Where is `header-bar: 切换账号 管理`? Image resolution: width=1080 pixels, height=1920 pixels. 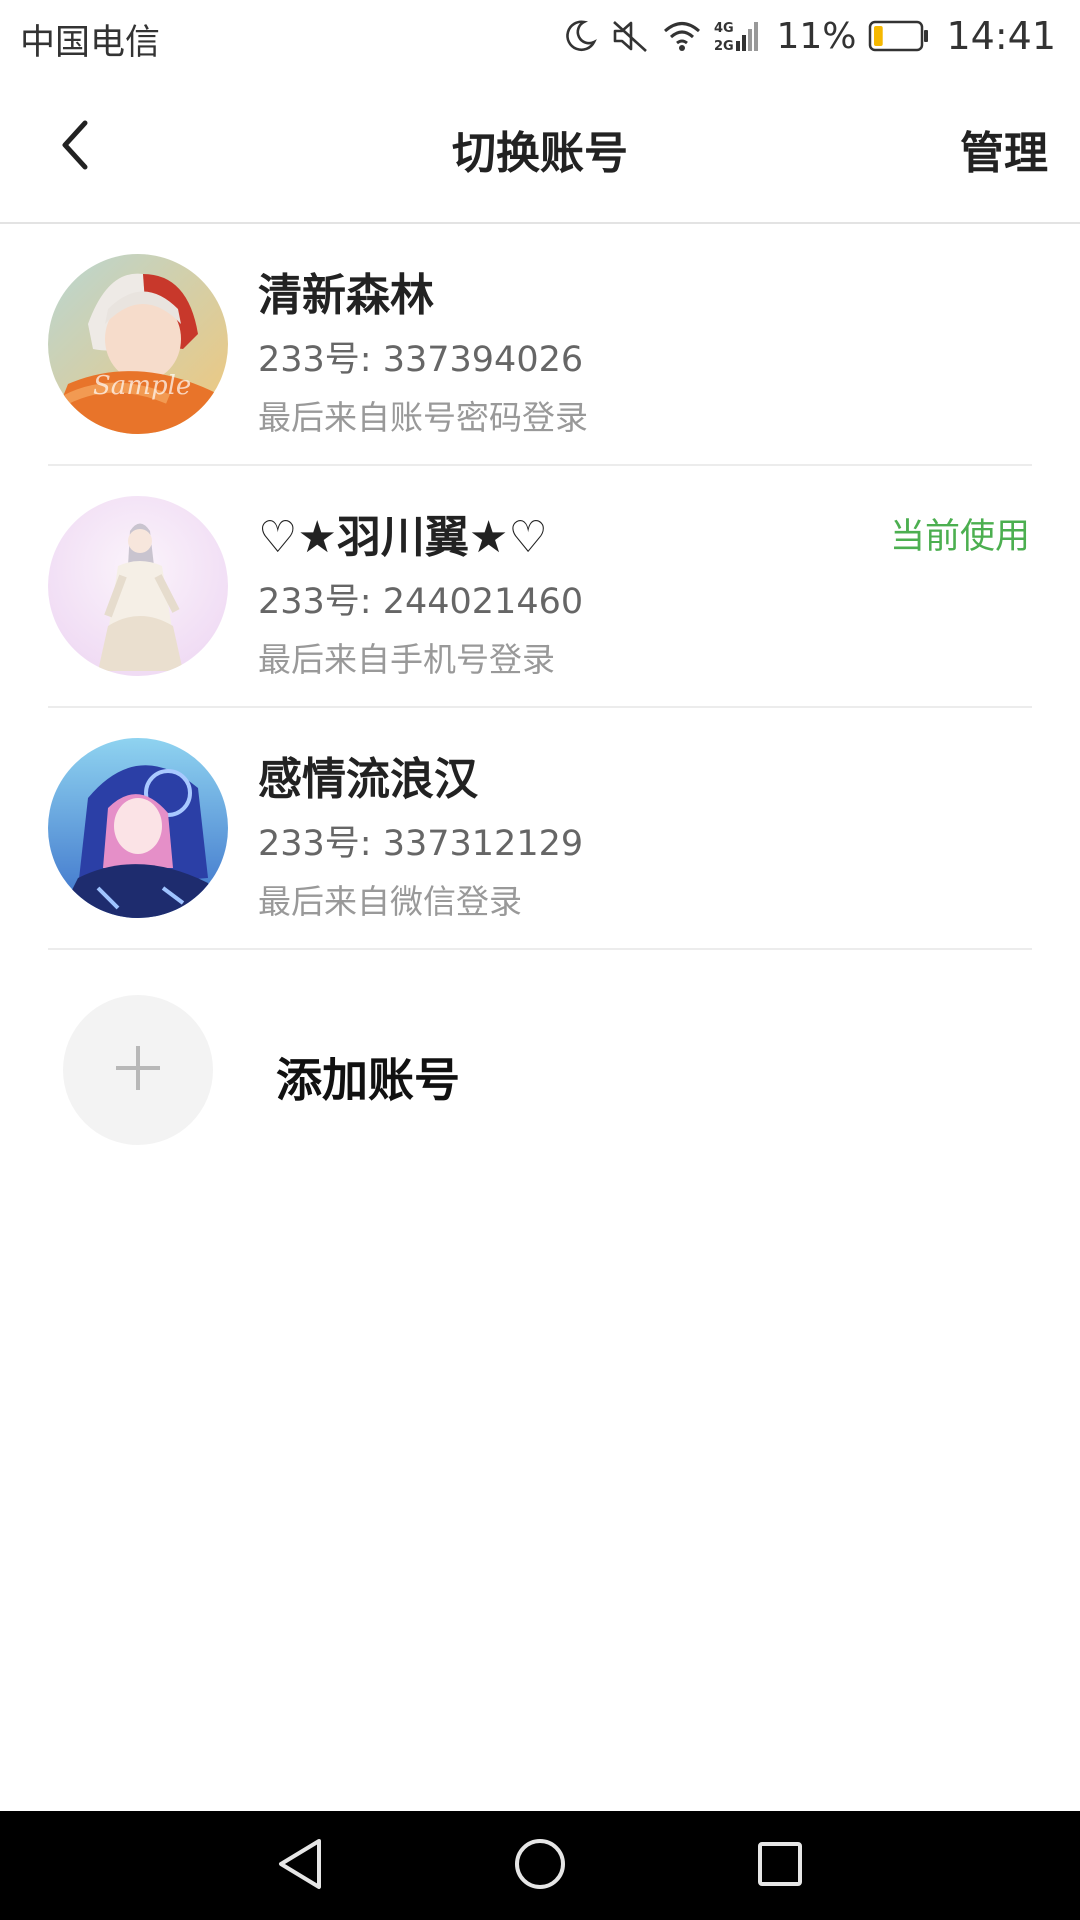
header-bar: 切换账号 管理 is located at coordinates (540, 148).